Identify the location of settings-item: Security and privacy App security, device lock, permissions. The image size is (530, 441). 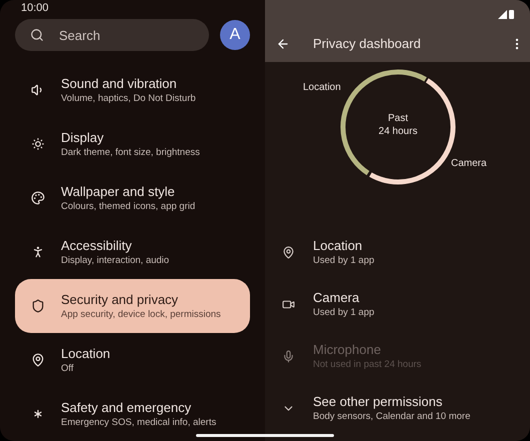
(132, 306).